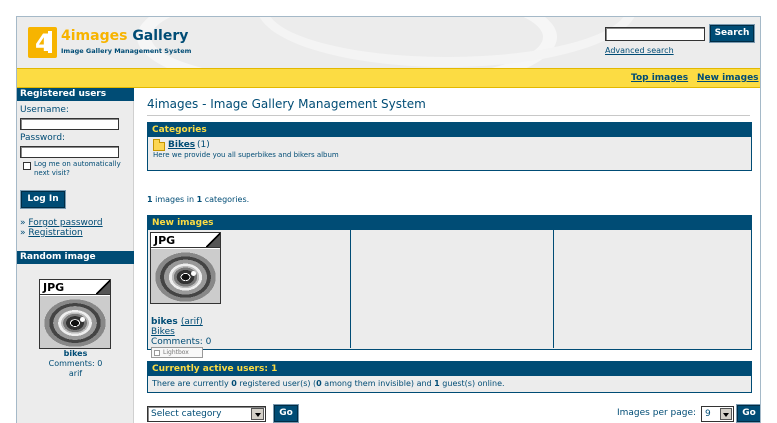 The image size is (777, 423). Describe the element at coordinates (181, 342) in the screenshot. I see `new-image-comments: Comments: 0` at that location.